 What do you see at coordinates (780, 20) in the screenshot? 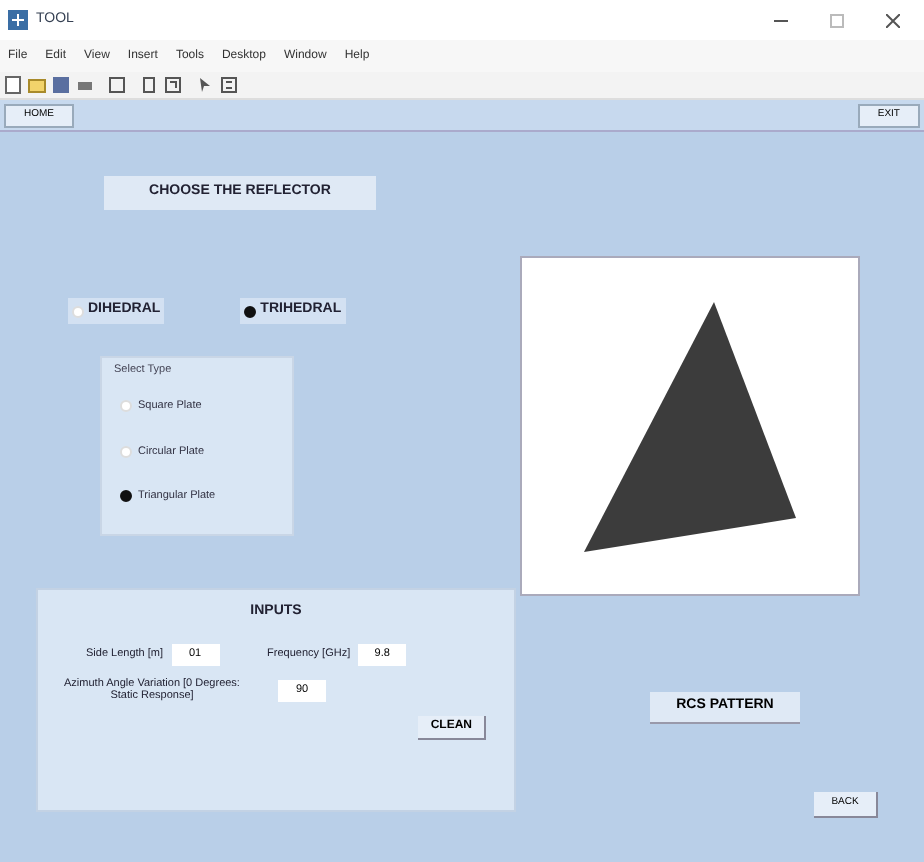
I see `minimize-icon` at bounding box center [780, 20].